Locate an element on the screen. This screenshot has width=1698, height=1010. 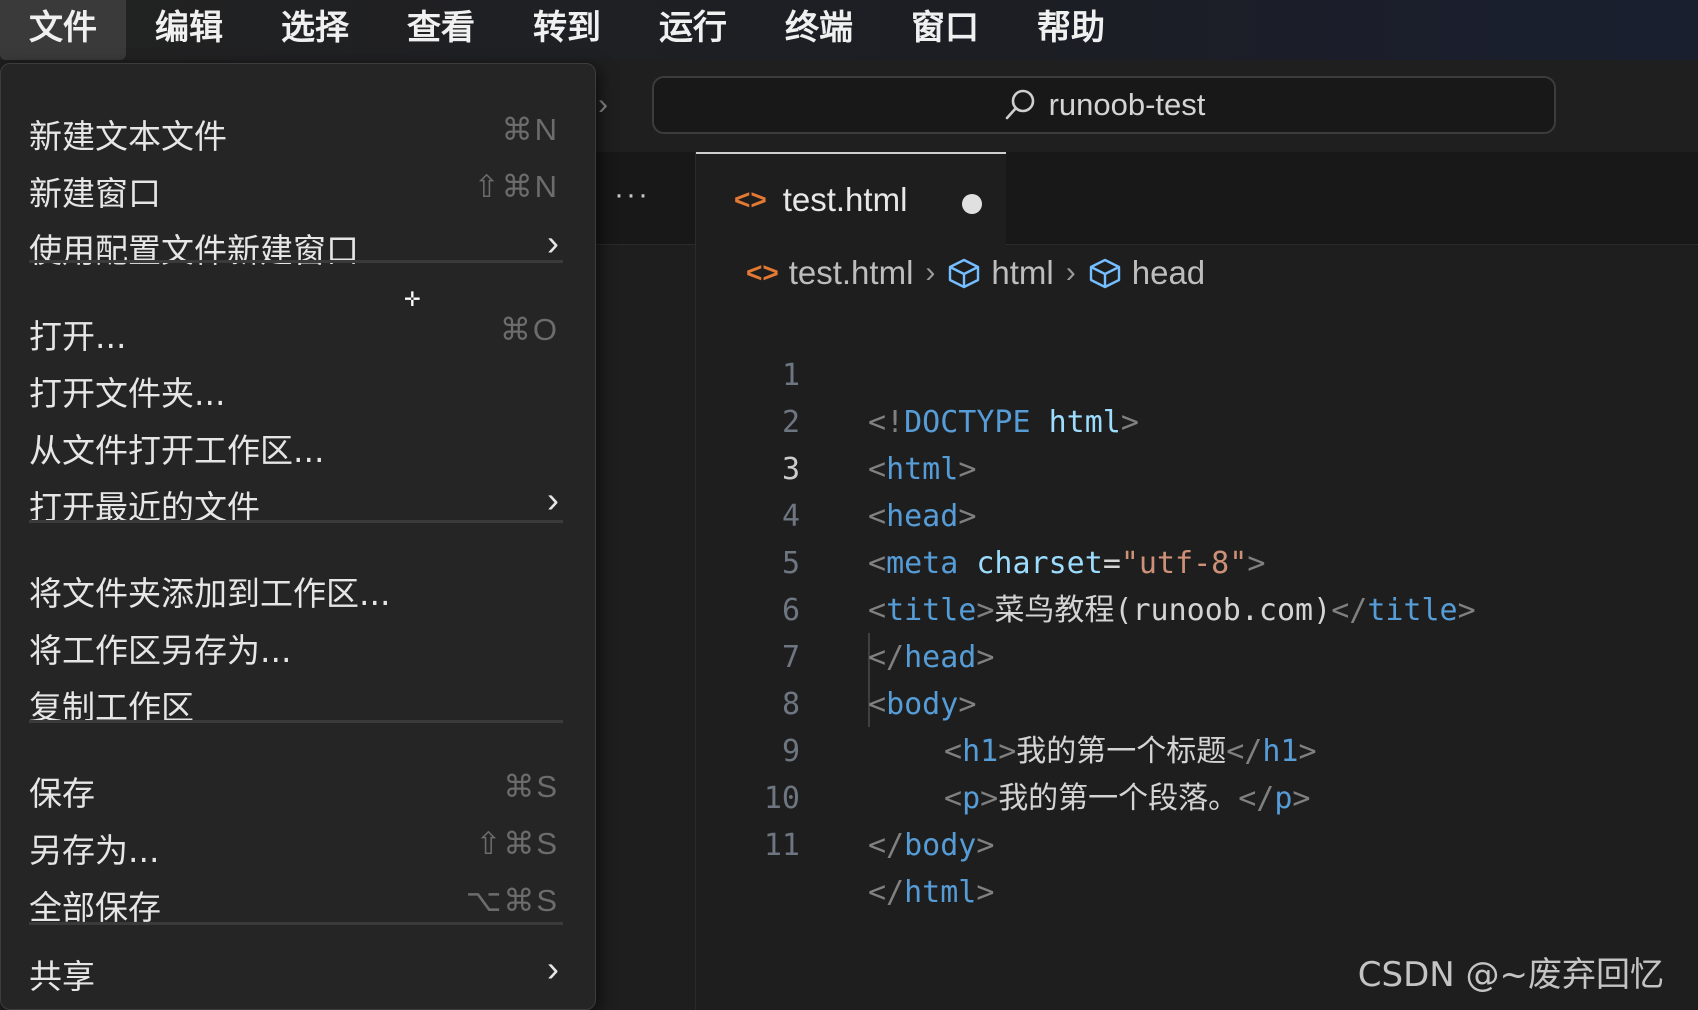
search-text: runoob-test is located at coordinates (1127, 104).